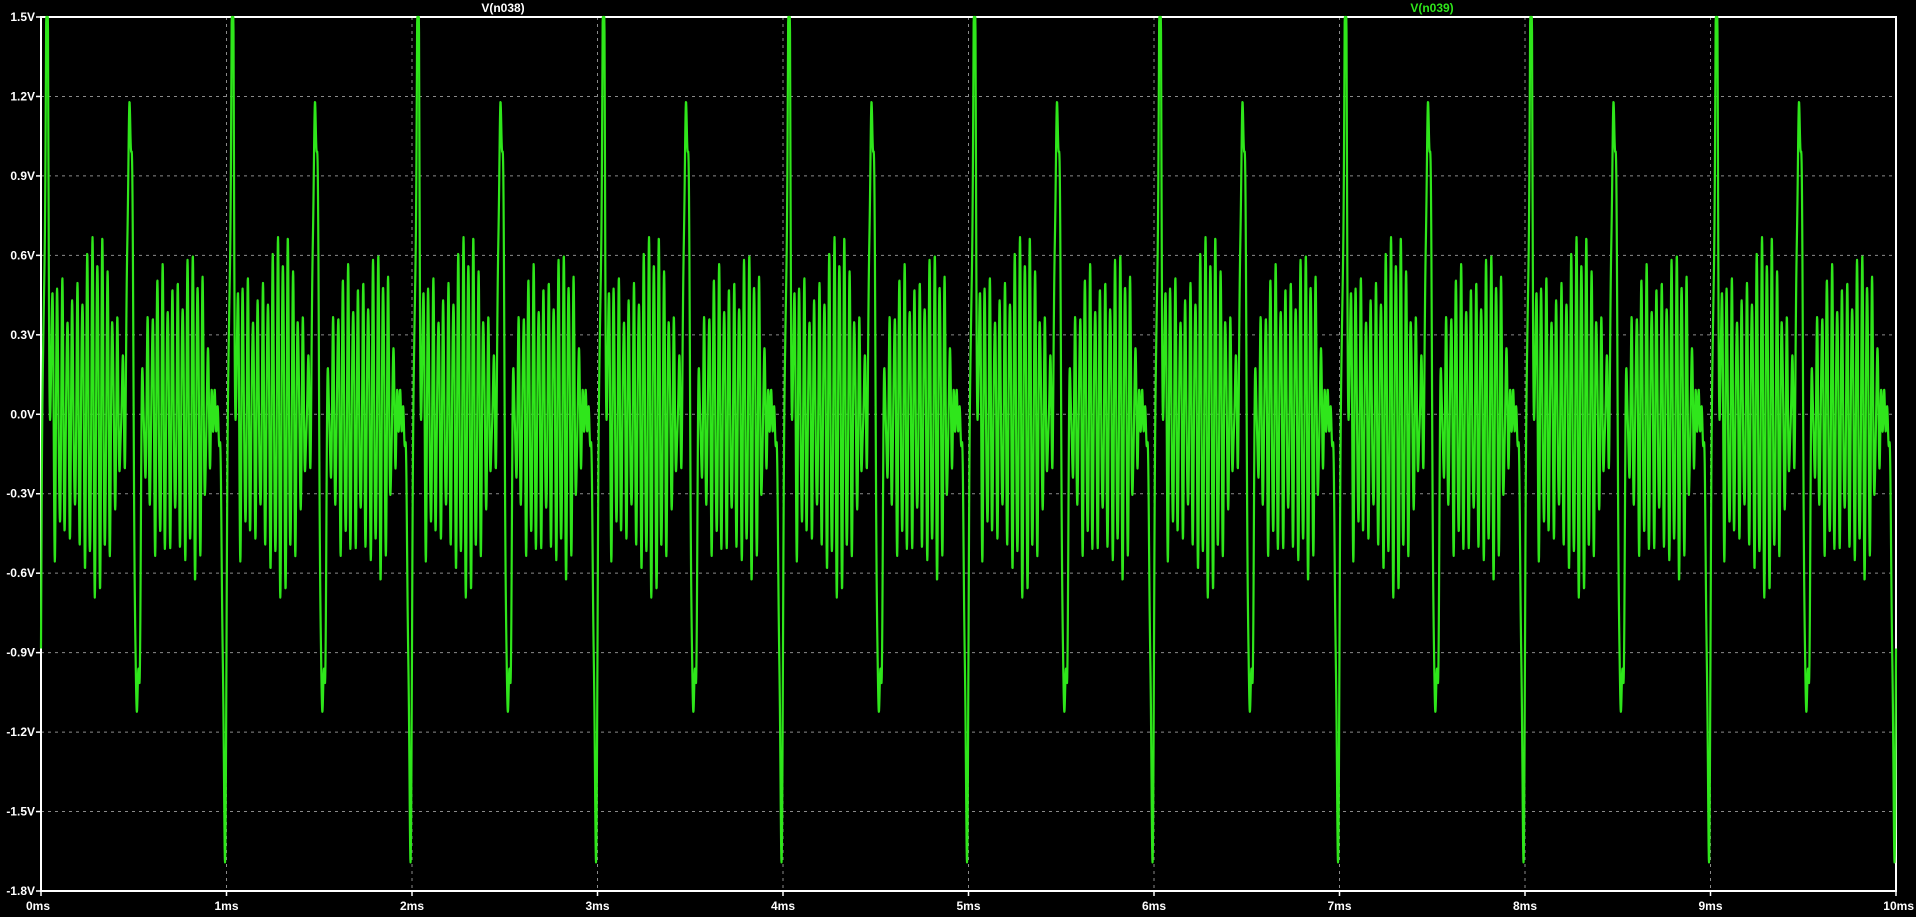  I want to click on x-tick-label: 4ms, so click(783, 906).